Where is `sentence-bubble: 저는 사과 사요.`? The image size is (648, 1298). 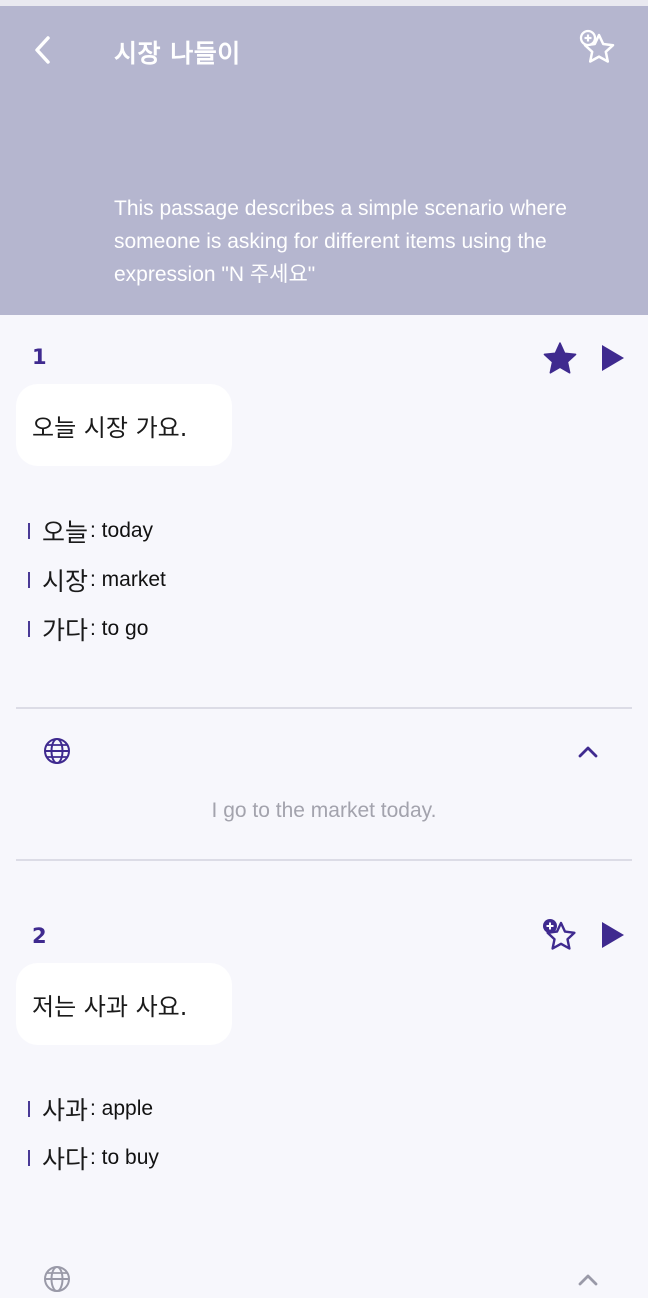 sentence-bubble: 저는 사과 사요. is located at coordinates (124, 1004).